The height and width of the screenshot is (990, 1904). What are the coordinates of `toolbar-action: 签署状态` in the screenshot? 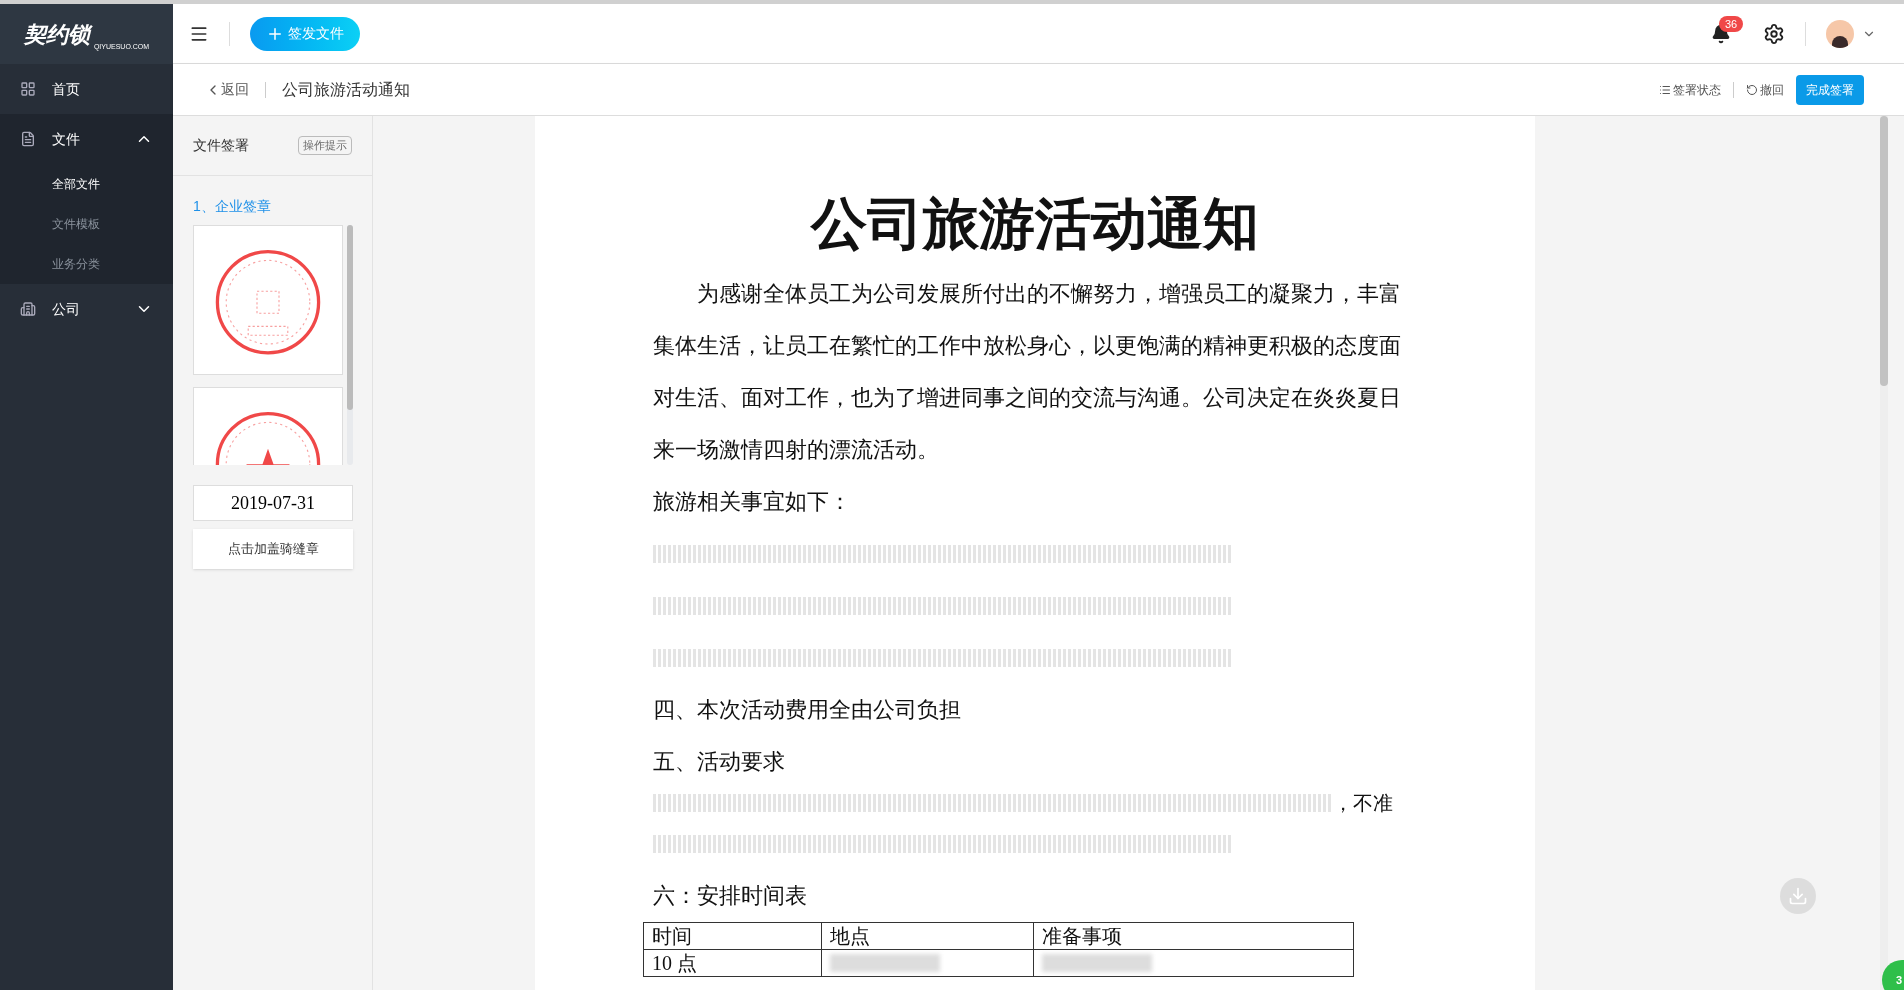 It's located at (1690, 89).